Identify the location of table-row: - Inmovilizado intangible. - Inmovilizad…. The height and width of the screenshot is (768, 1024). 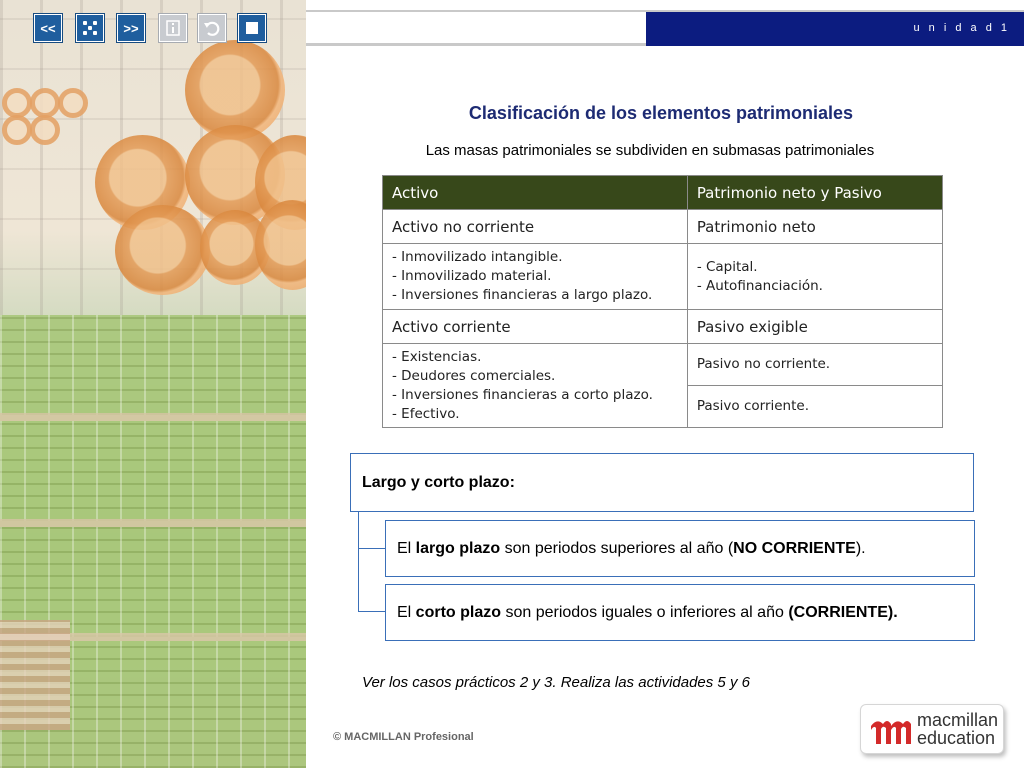
(663, 276).